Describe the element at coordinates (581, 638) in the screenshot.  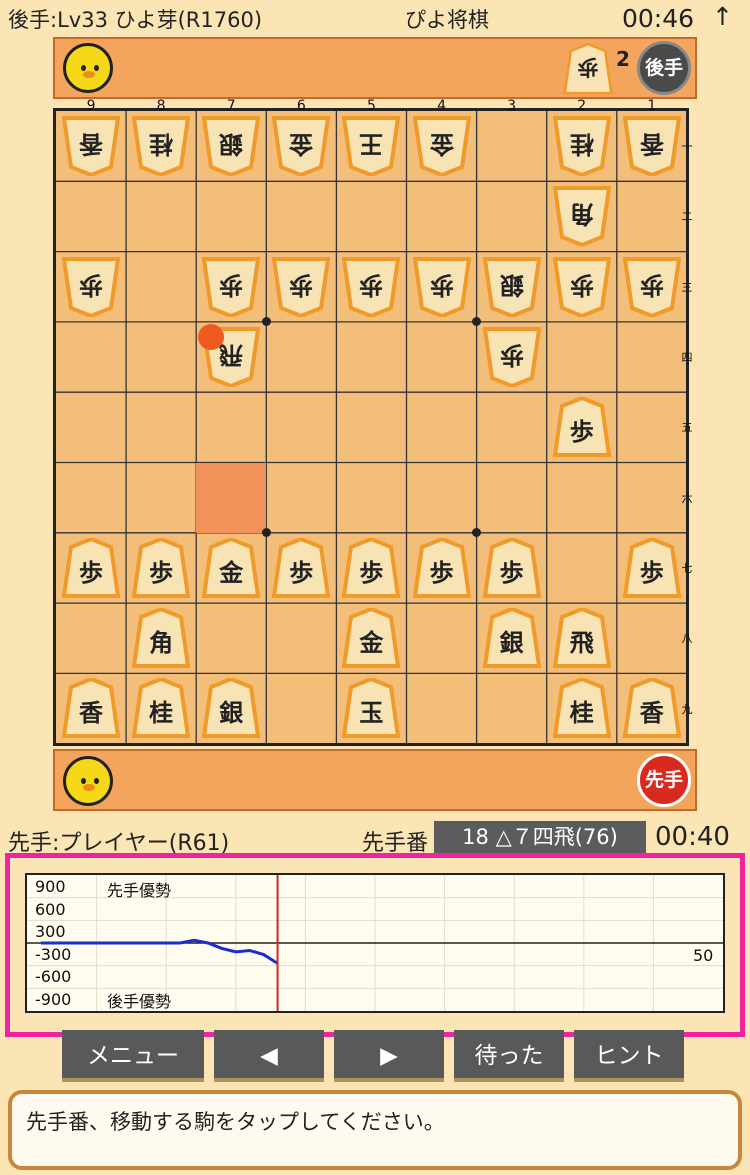
I see `sente-piece: 飛` at that location.